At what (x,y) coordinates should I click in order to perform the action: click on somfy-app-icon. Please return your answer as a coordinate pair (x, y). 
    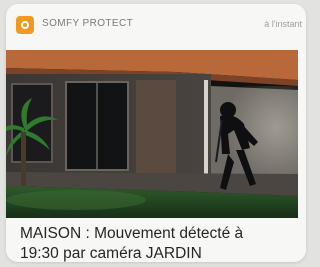
    Looking at the image, I should click on (25, 25).